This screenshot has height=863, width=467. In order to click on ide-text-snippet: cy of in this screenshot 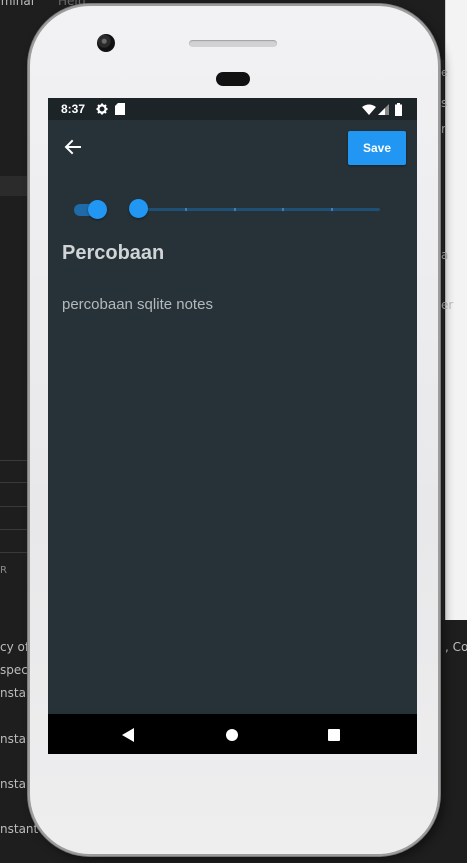, I will do `click(15, 647)`.